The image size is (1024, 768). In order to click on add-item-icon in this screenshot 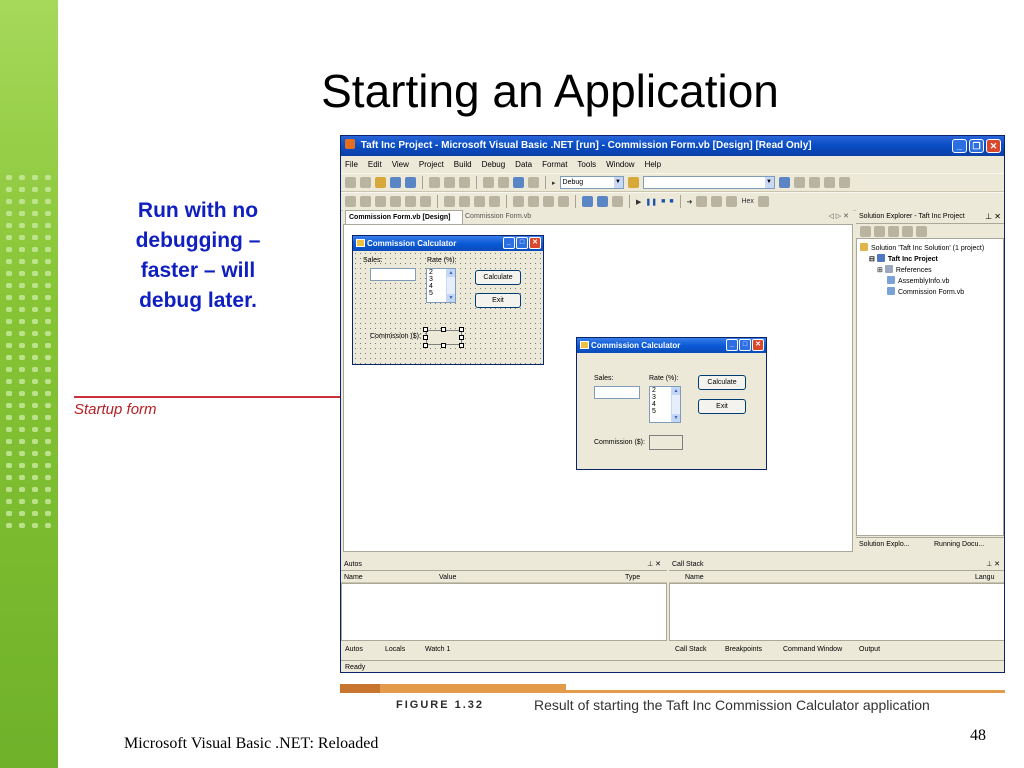, I will do `click(365, 182)`.